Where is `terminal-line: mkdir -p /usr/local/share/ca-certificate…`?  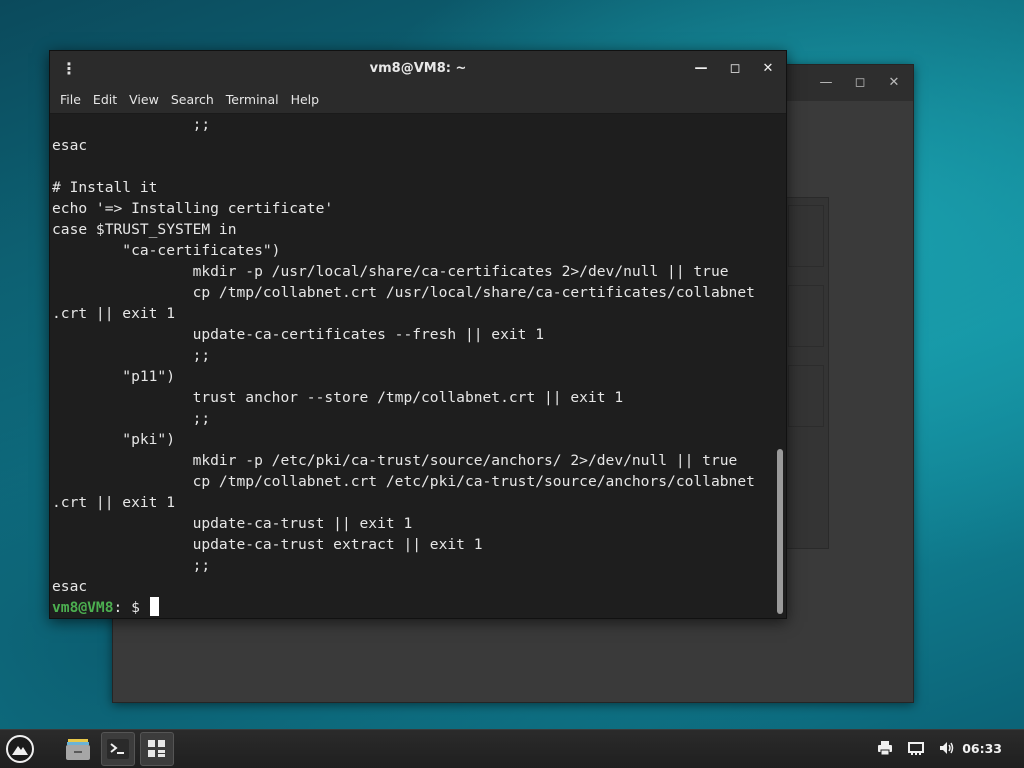 terminal-line: mkdir -p /usr/local/share/ca-certificate… is located at coordinates (390, 271).